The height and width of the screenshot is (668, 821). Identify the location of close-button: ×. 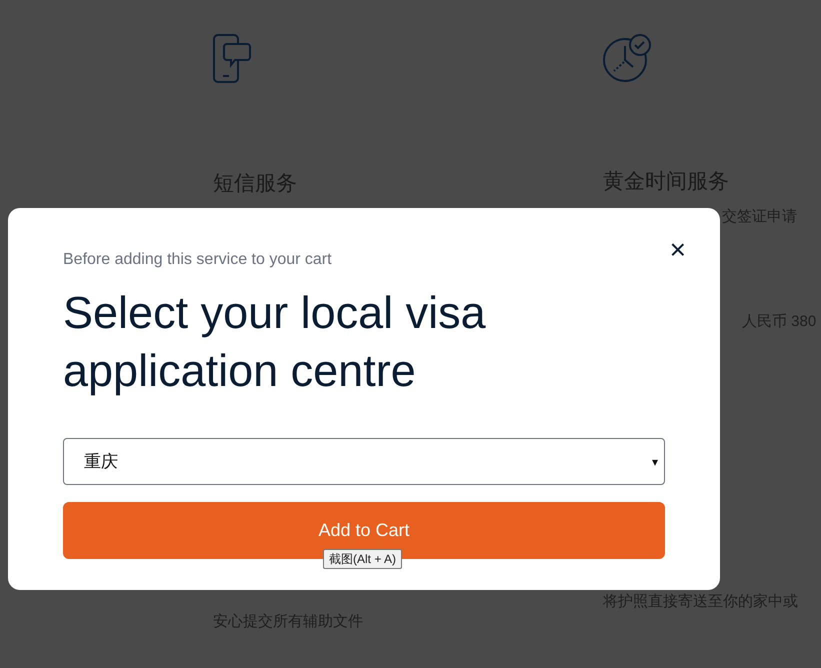
(678, 250).